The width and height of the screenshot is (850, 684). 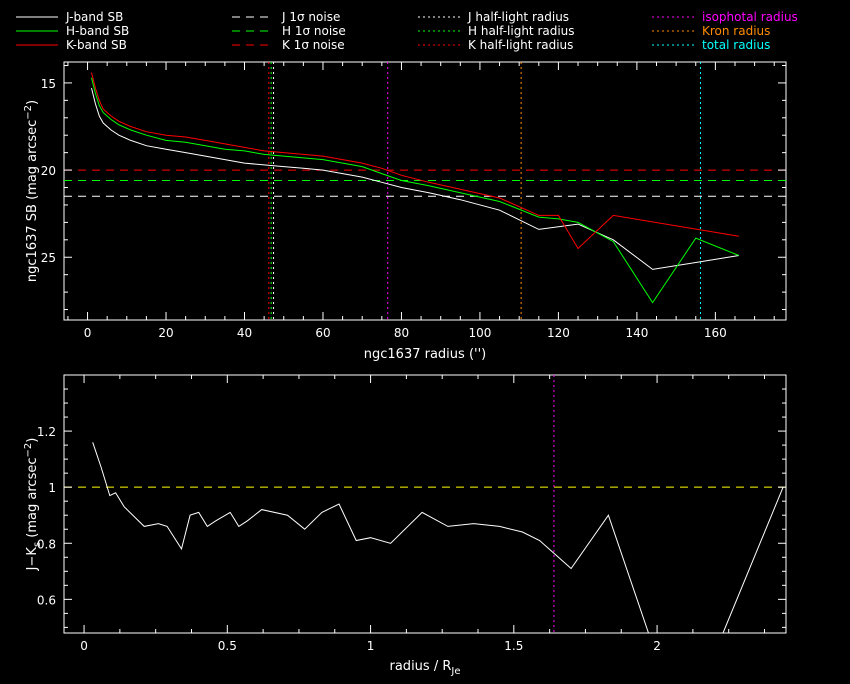 I want to click on legend-label-k-1-noise: K 1σ noise, so click(x=313, y=45).